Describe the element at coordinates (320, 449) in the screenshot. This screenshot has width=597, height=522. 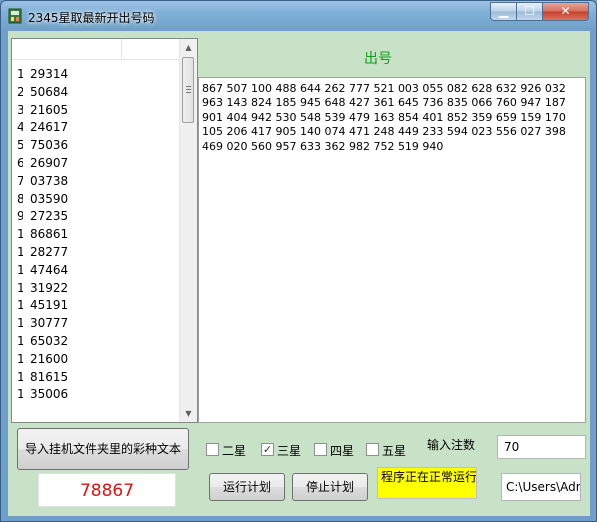
I see `four-star-checkbox-box` at that location.